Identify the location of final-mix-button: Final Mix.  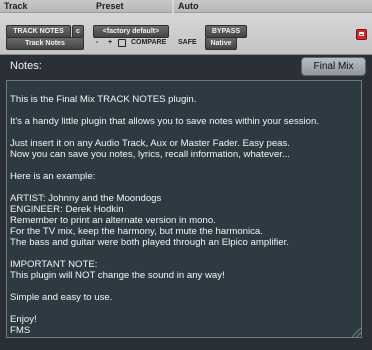
(333, 66).